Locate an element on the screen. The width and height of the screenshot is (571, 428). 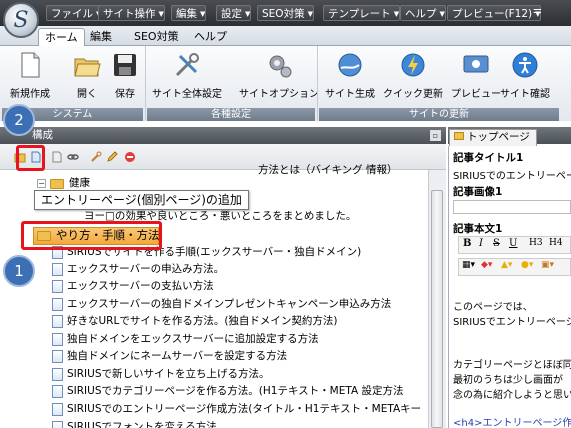
tree-item-label: SIRIUSで新しいサイトを立ち上げる方法。 is located at coordinates (168, 374).